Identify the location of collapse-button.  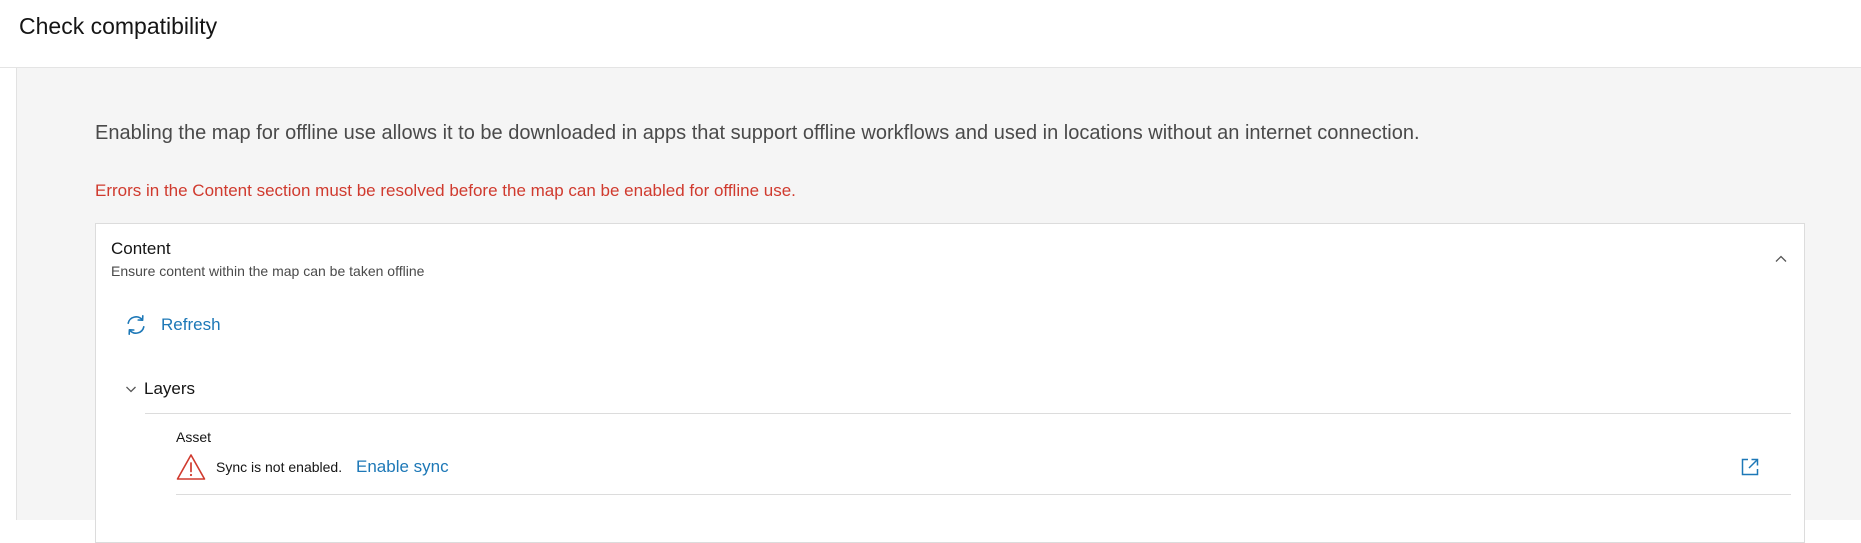
(1781, 259).